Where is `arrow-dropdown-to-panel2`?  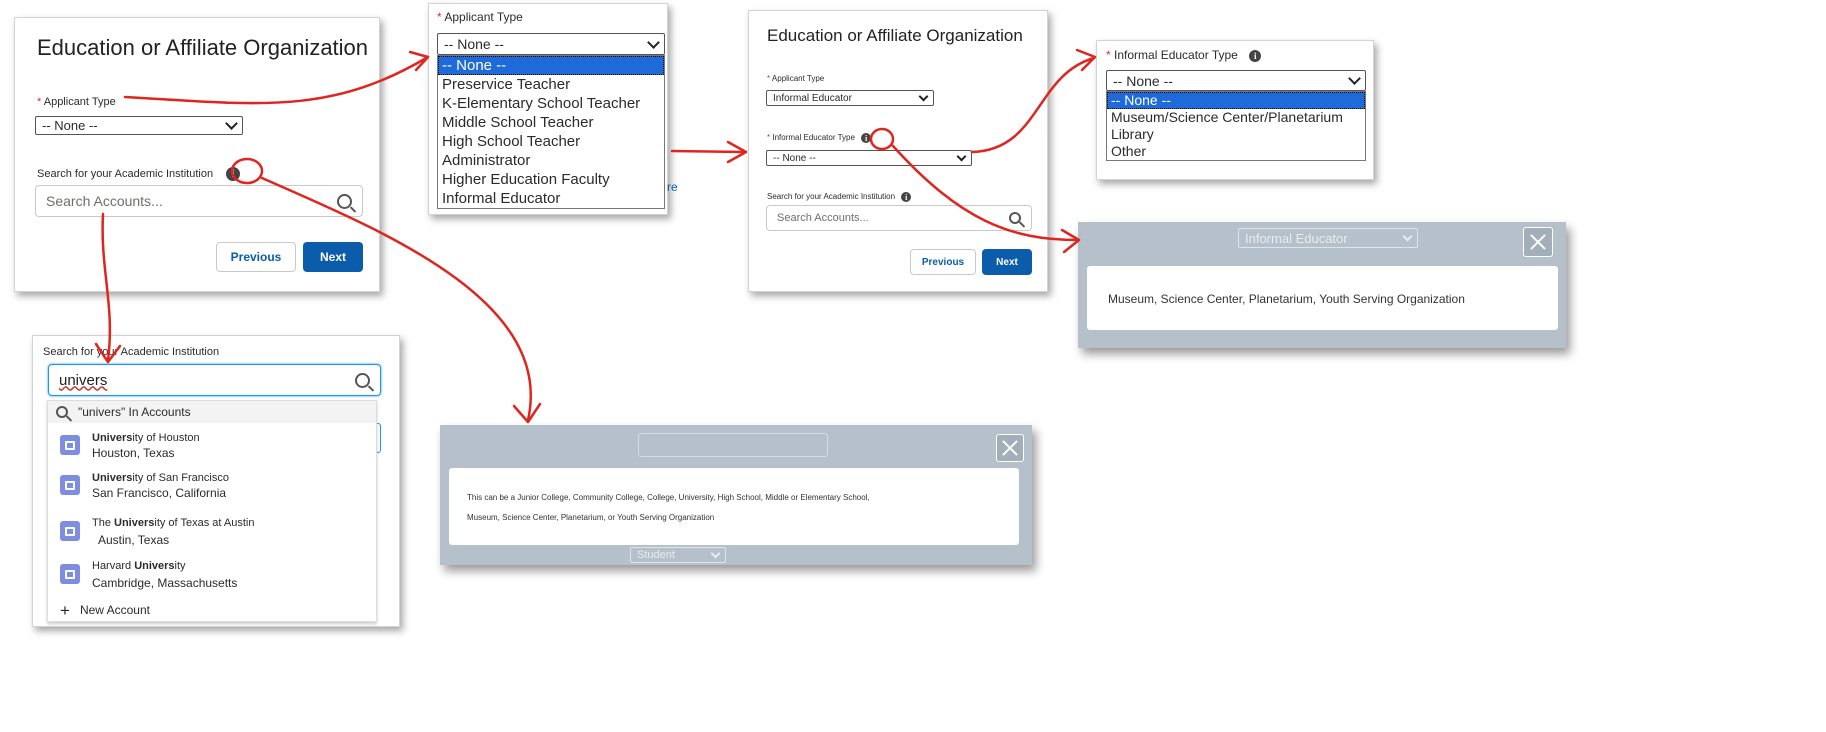 arrow-dropdown-to-panel2 is located at coordinates (708, 151).